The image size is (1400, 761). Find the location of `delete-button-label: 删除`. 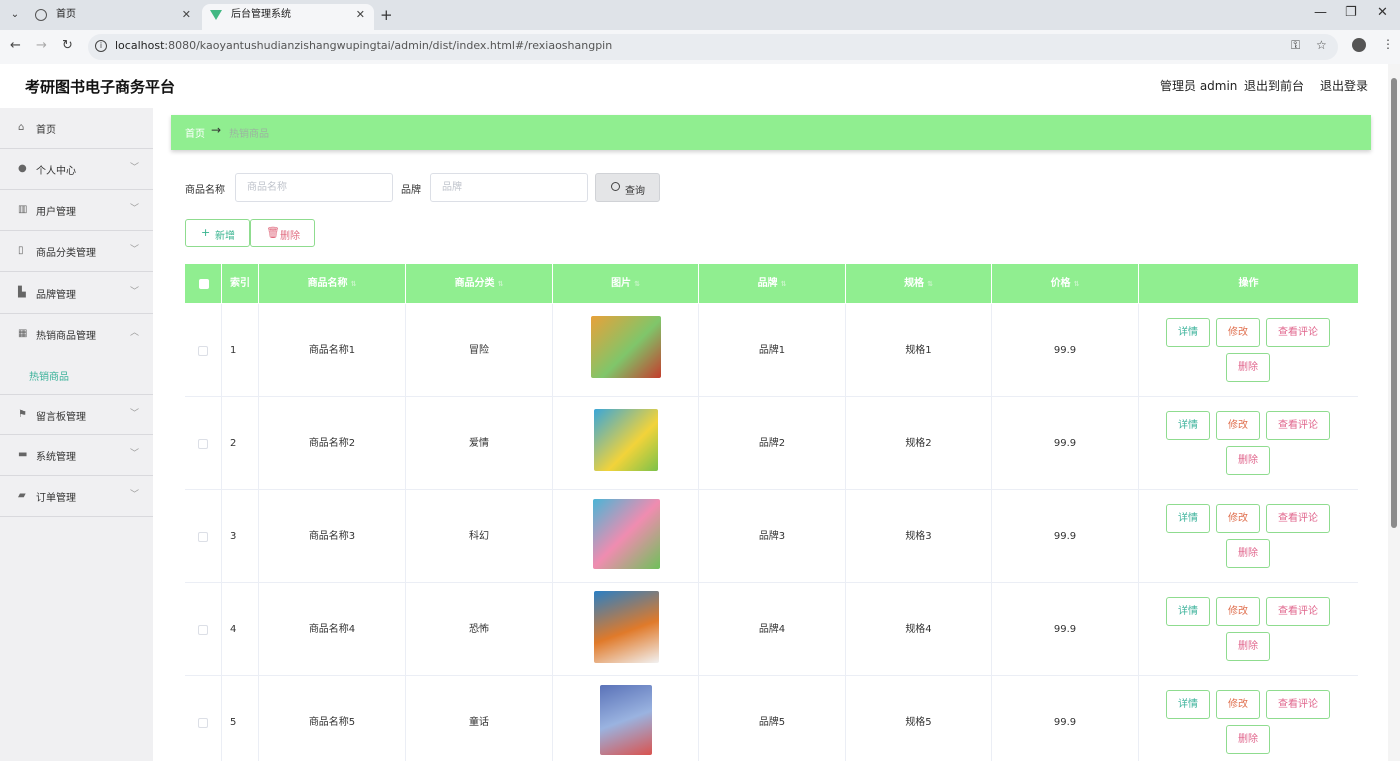

delete-button-label: 删除 is located at coordinates (290, 236).